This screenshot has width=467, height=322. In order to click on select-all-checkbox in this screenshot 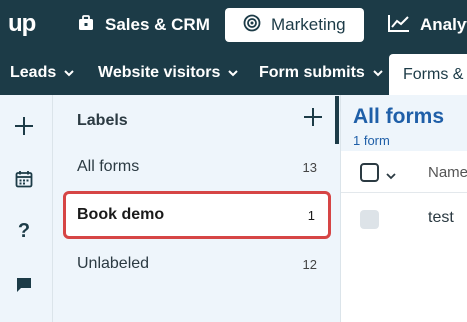, I will do `click(369, 172)`.